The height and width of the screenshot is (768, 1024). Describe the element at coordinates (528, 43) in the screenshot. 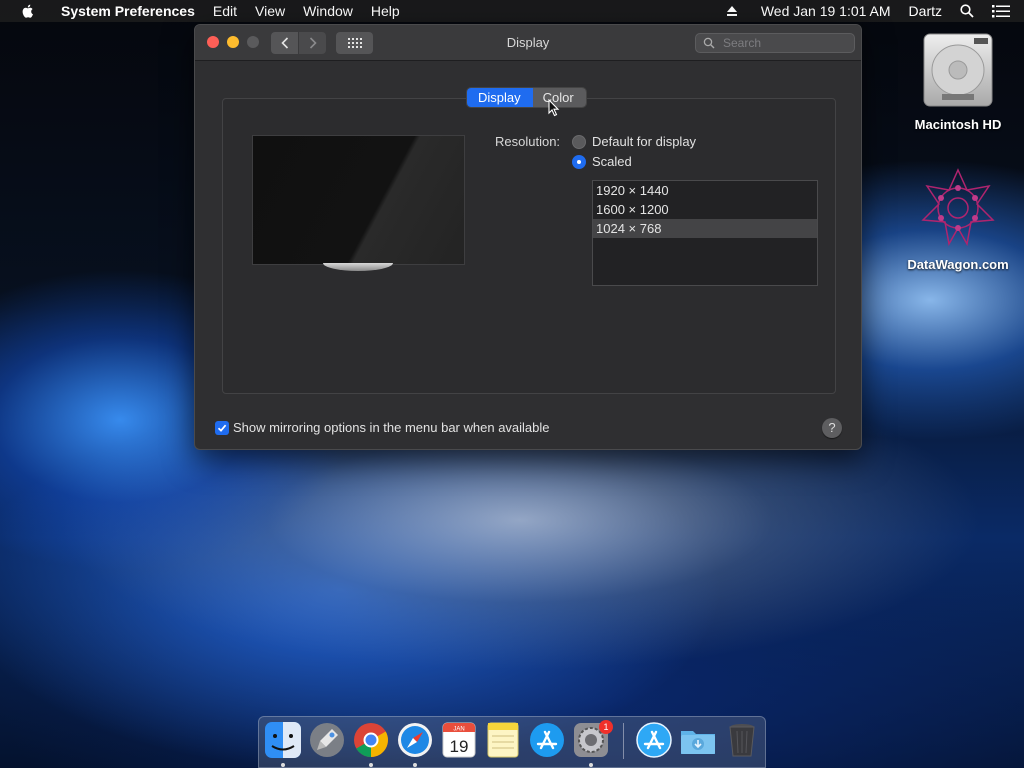

I see `title-bar: Display` at that location.